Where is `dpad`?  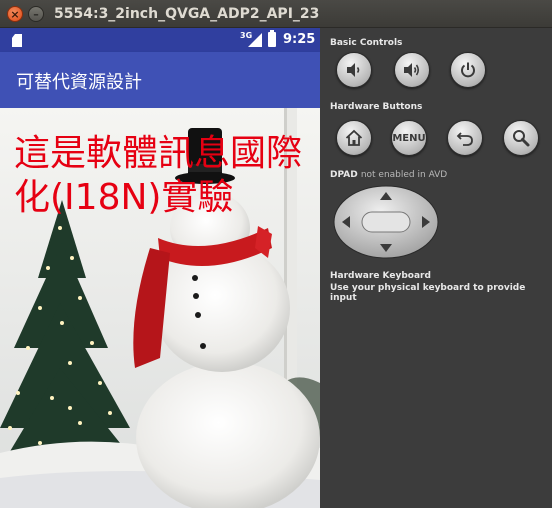 dpad is located at coordinates (386, 222).